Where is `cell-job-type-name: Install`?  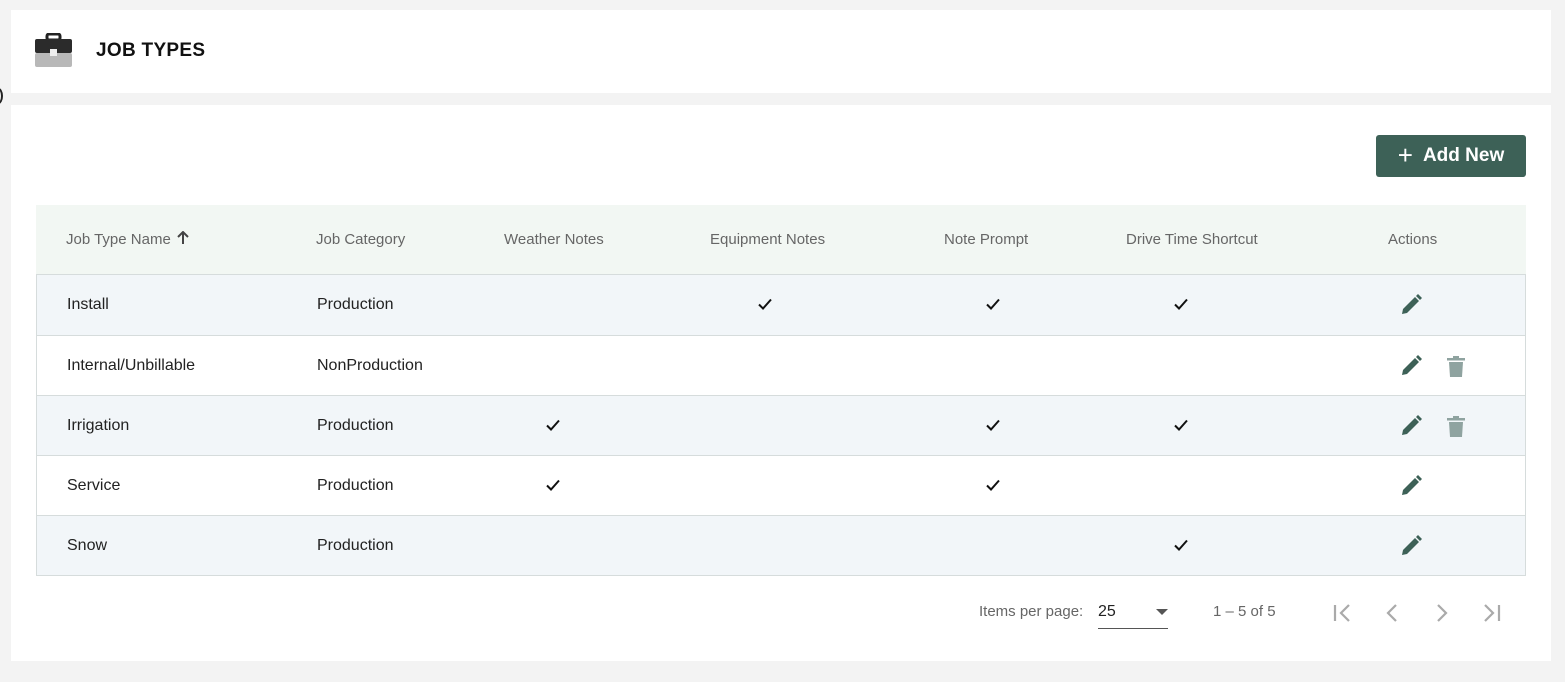 cell-job-type-name: Install is located at coordinates (88, 304).